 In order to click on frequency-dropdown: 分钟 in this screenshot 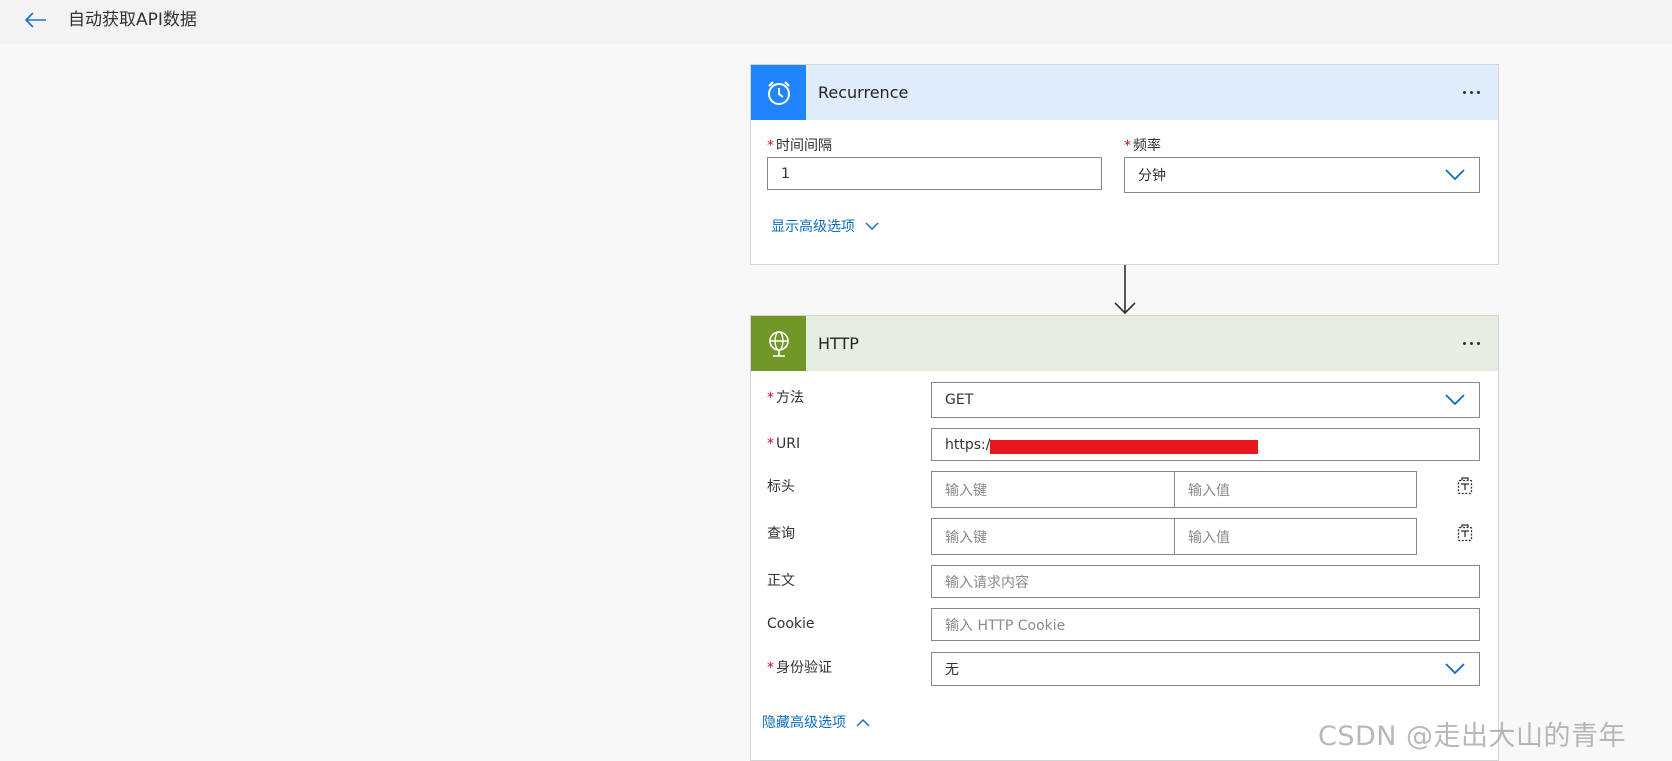, I will do `click(1302, 175)`.